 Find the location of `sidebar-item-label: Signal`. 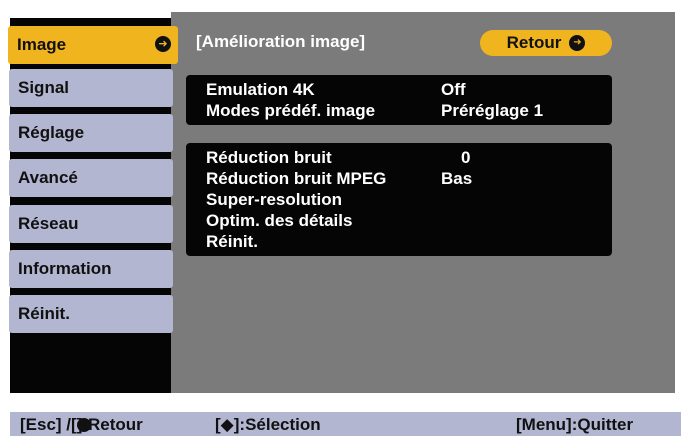

sidebar-item-label: Signal is located at coordinates (44, 87).